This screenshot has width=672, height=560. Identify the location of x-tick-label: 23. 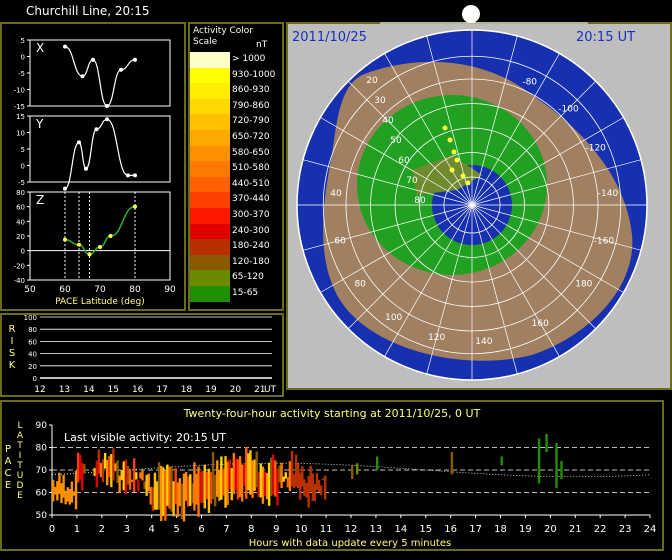
(625, 529).